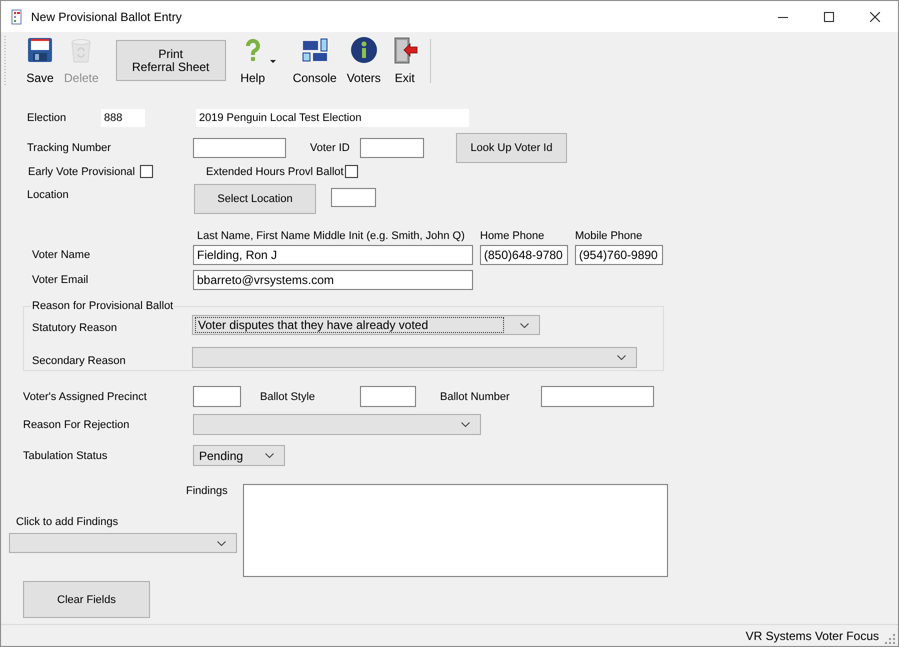  I want to click on field-label: Ballot Style, so click(288, 396).